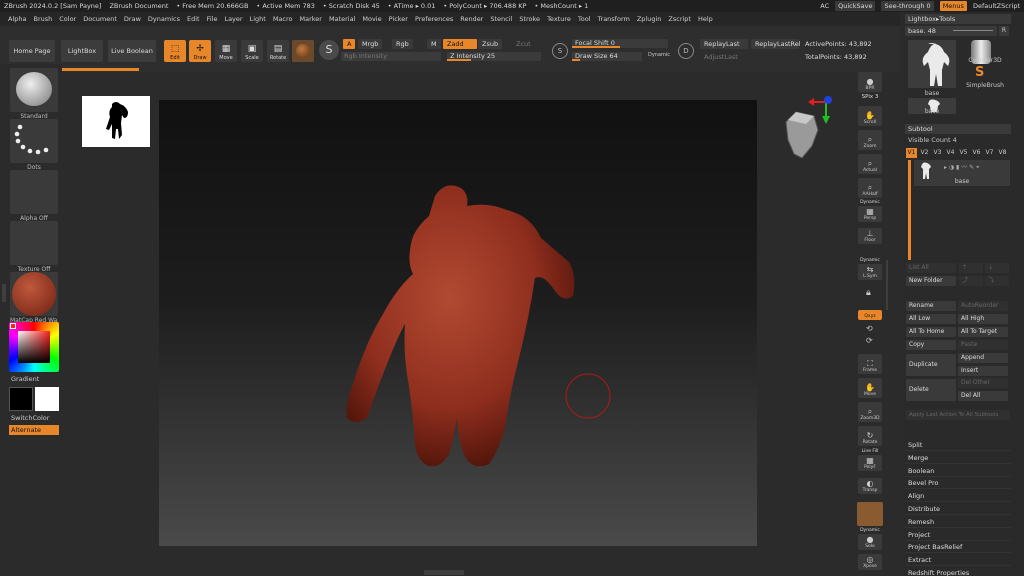  What do you see at coordinates (17, 19) in the screenshot?
I see `menu-alpha: Alpha` at bounding box center [17, 19].